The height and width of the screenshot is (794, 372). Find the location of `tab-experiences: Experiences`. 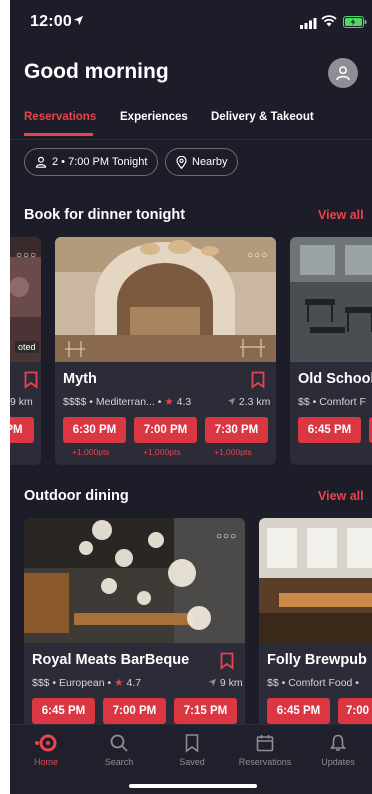

tab-experiences: Experiences is located at coordinates (154, 117).